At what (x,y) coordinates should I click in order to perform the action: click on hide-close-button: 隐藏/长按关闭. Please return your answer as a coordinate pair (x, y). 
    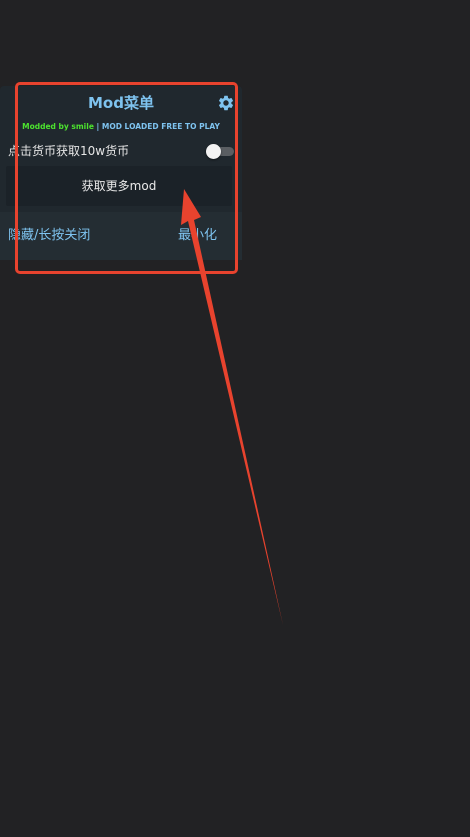
    Looking at the image, I should click on (49, 236).